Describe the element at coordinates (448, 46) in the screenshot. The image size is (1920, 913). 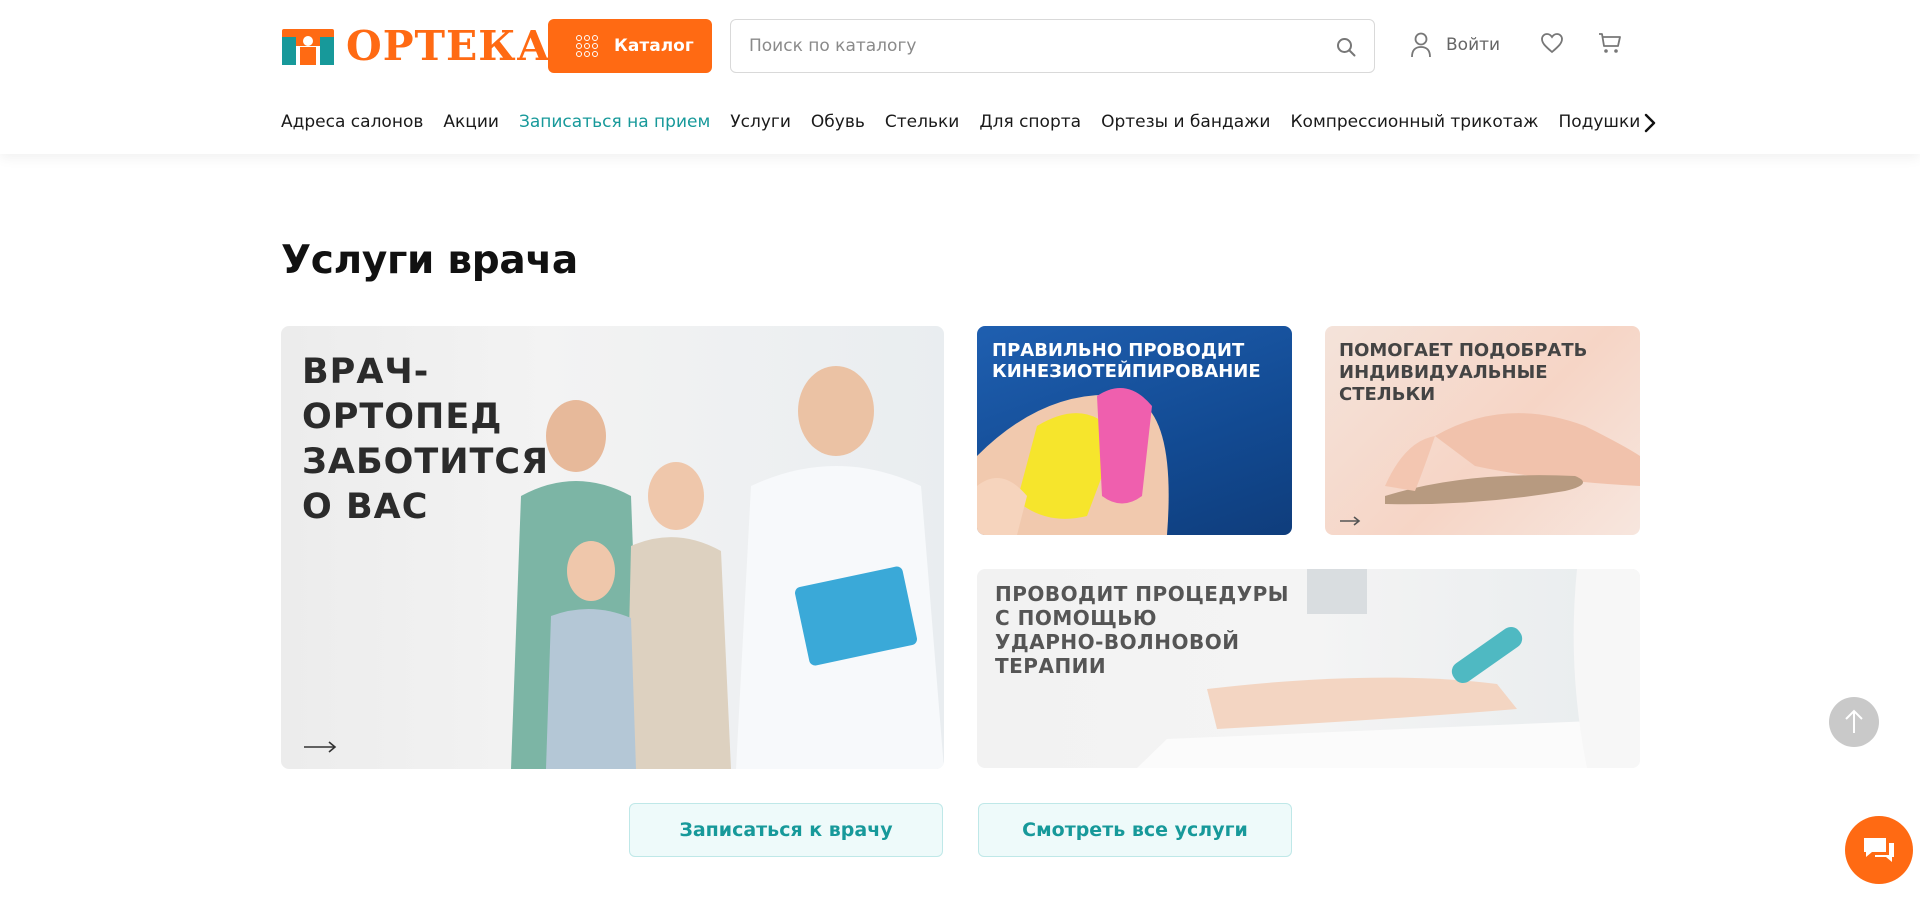
I see `logo-text: ОРТЕКА` at that location.